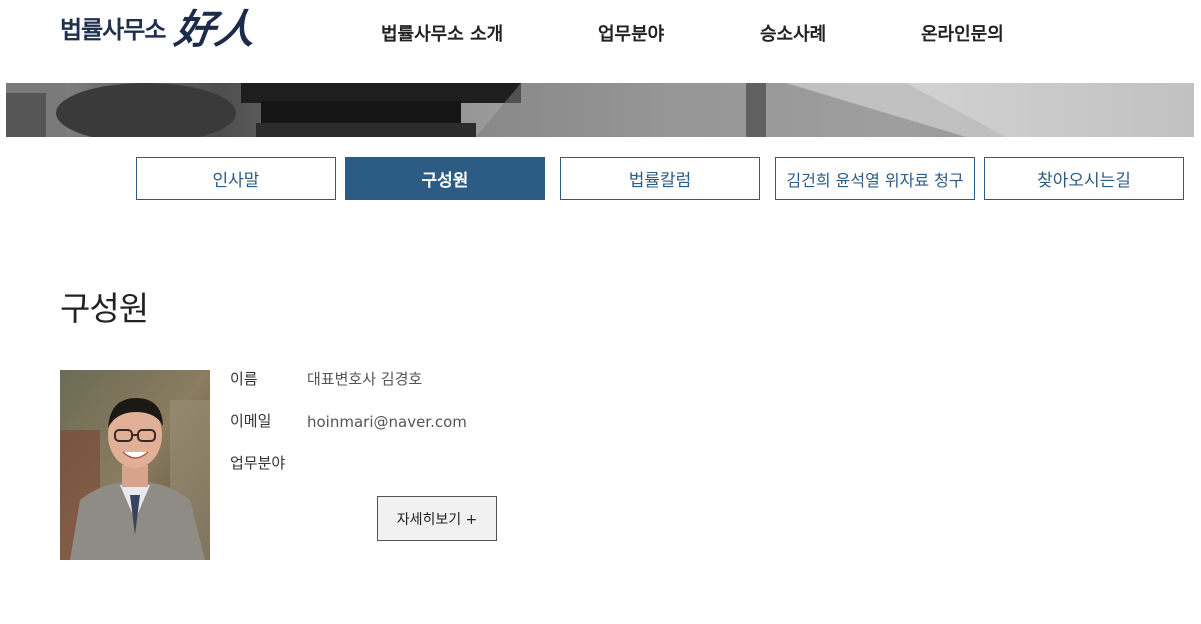  Describe the element at coordinates (236, 178) in the screenshot. I see `tab-greeting: 인사말` at that location.